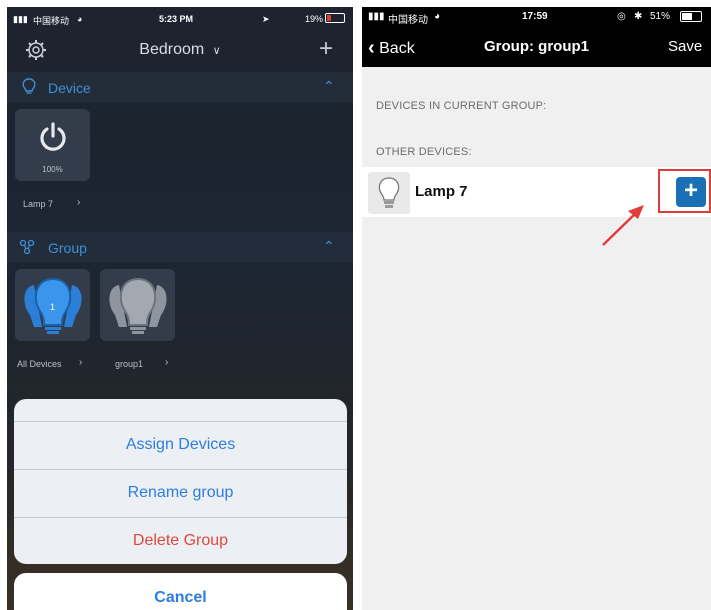  I want to click on lamp-thumbnail, so click(389, 193).